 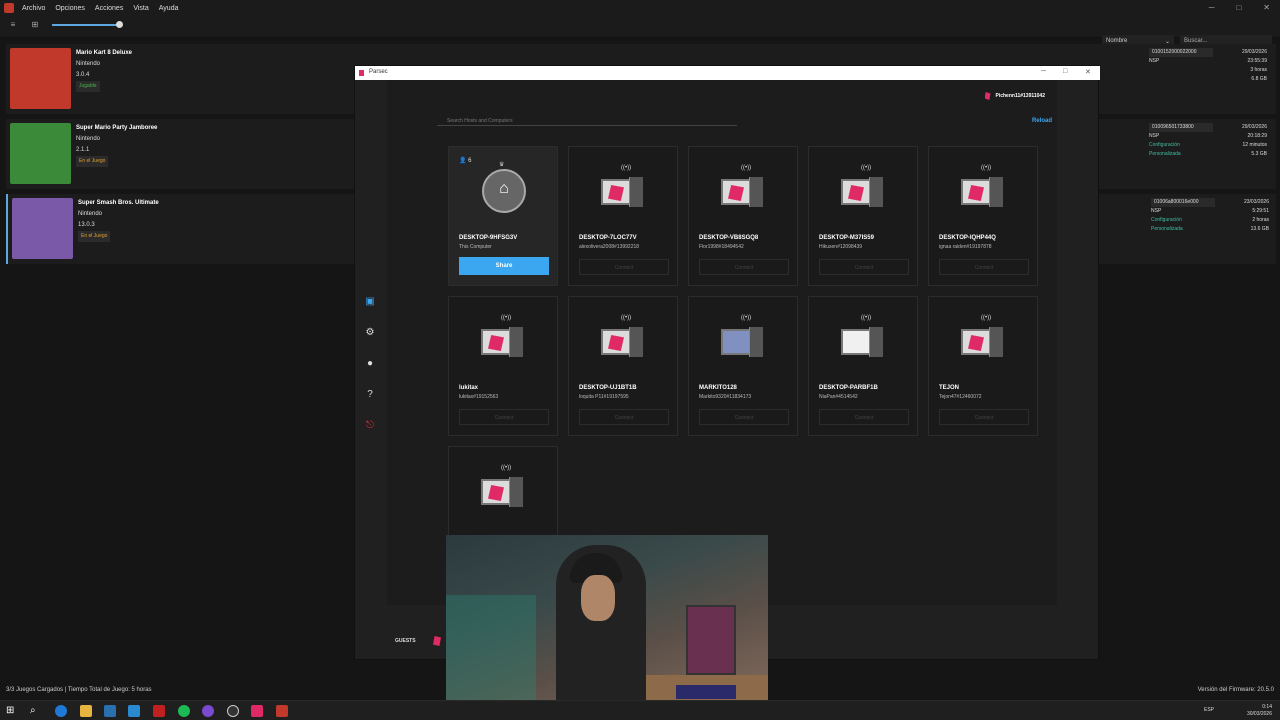 I want to click on windows-start-icon: ⊞, so click(x=12, y=711).